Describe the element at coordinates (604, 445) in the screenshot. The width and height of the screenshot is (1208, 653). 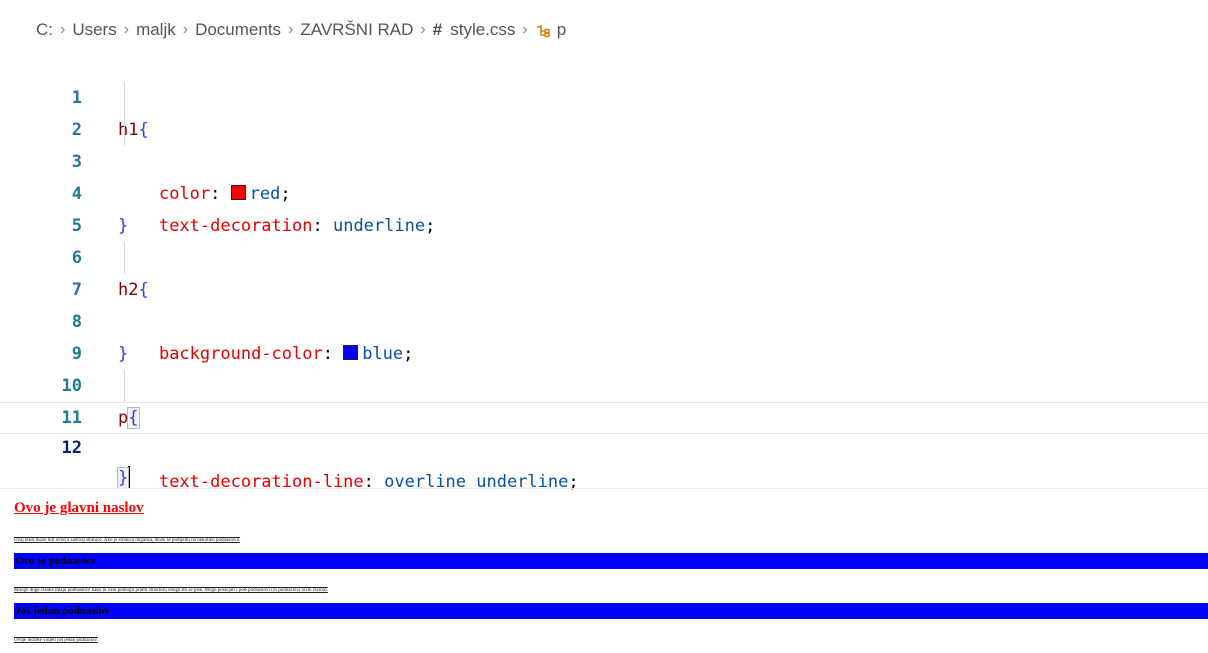
I see `code-line-current: 12 }` at that location.